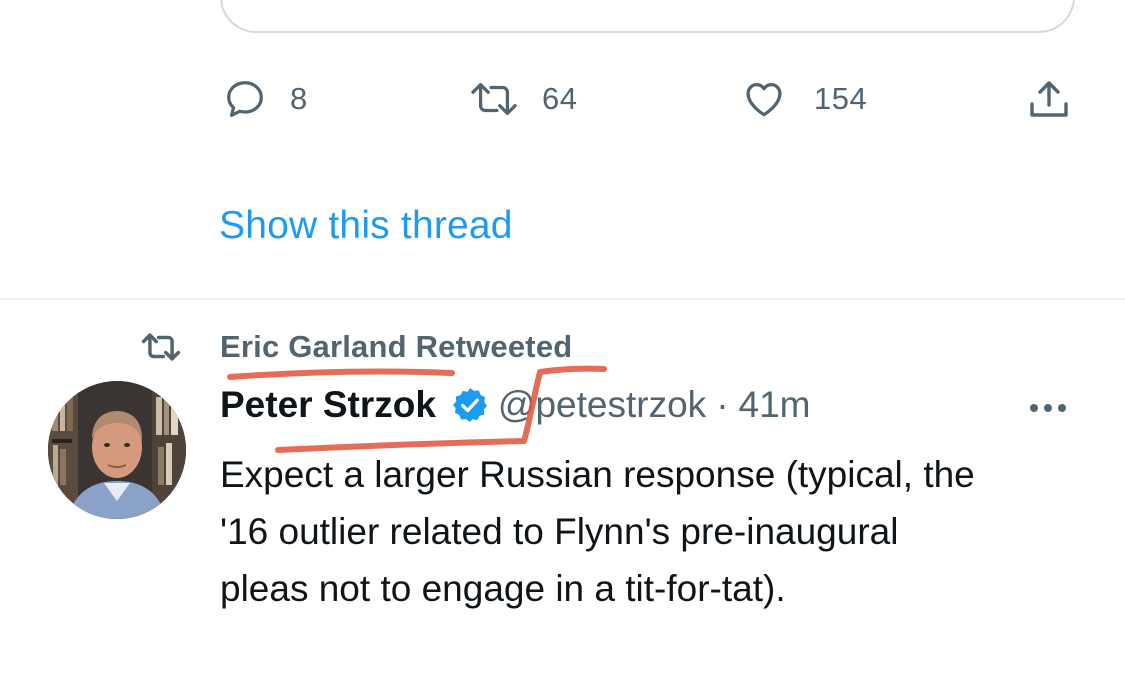  Describe the element at coordinates (562, 299) in the screenshot. I see `tweet-divider` at that location.